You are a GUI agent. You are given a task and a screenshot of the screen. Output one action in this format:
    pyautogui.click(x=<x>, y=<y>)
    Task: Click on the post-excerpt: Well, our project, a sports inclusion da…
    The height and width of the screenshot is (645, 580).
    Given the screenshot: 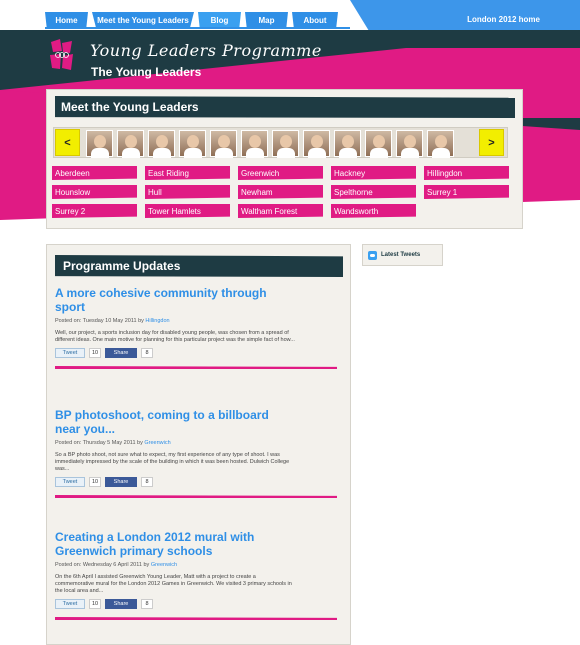 What is the action you would take?
    pyautogui.click(x=175, y=336)
    